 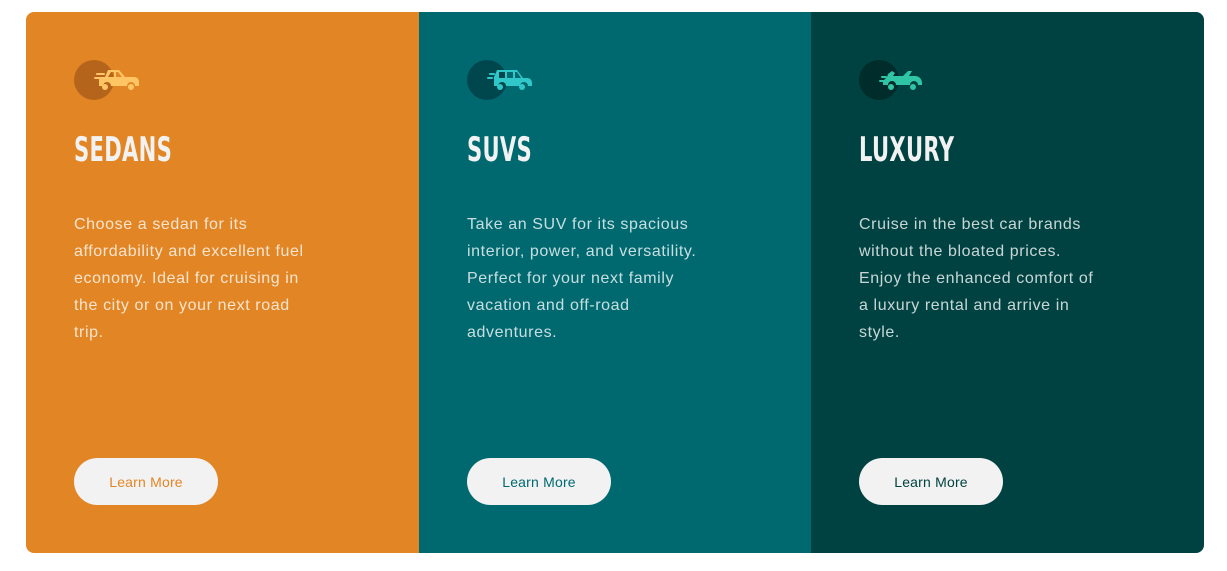 I want to click on card-title: SUVS, so click(x=500, y=150).